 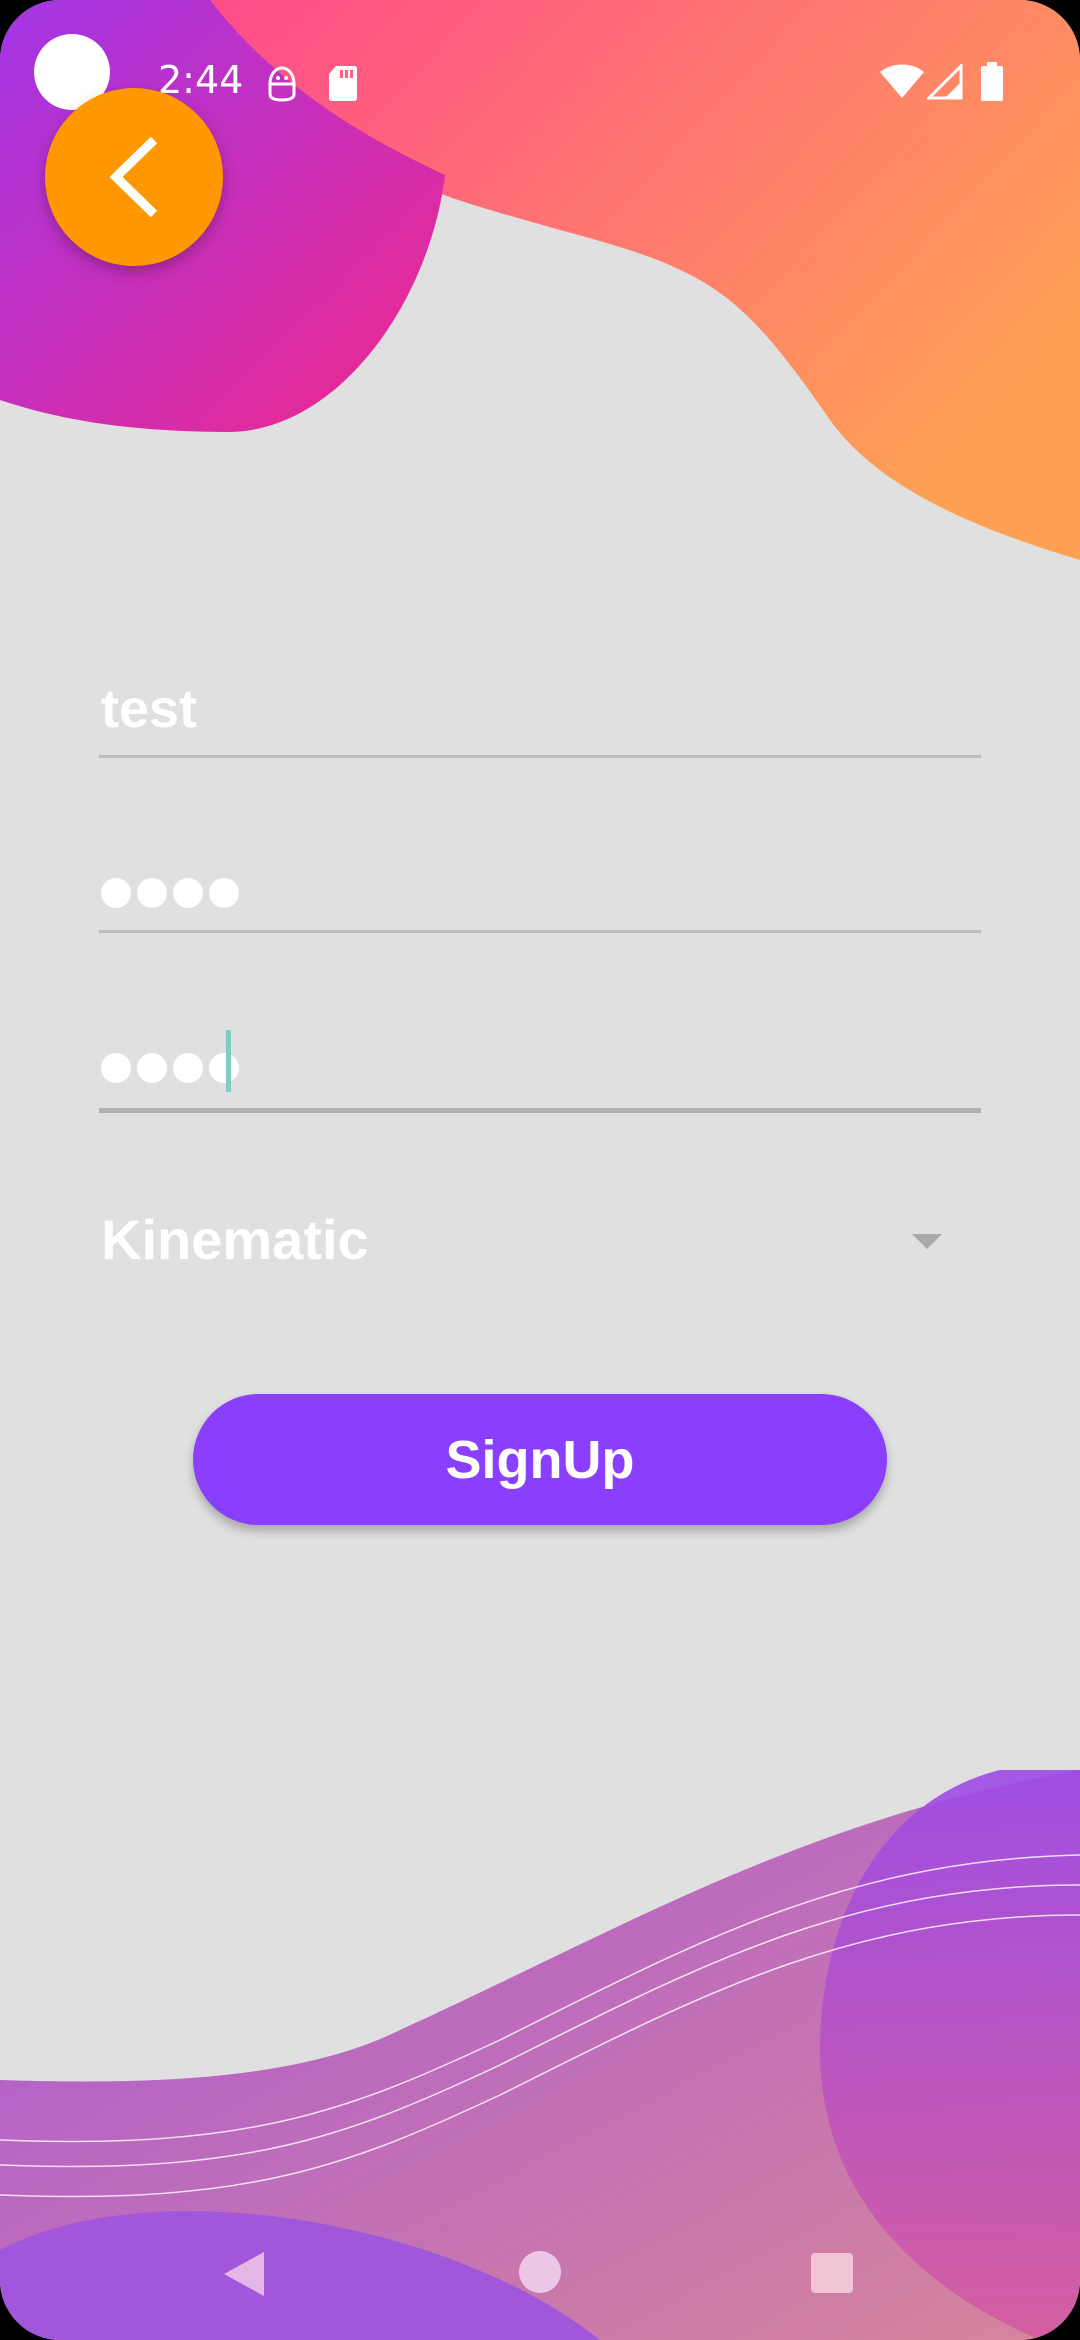 What do you see at coordinates (832, 2273) in the screenshot?
I see `nav-recents-icon` at bounding box center [832, 2273].